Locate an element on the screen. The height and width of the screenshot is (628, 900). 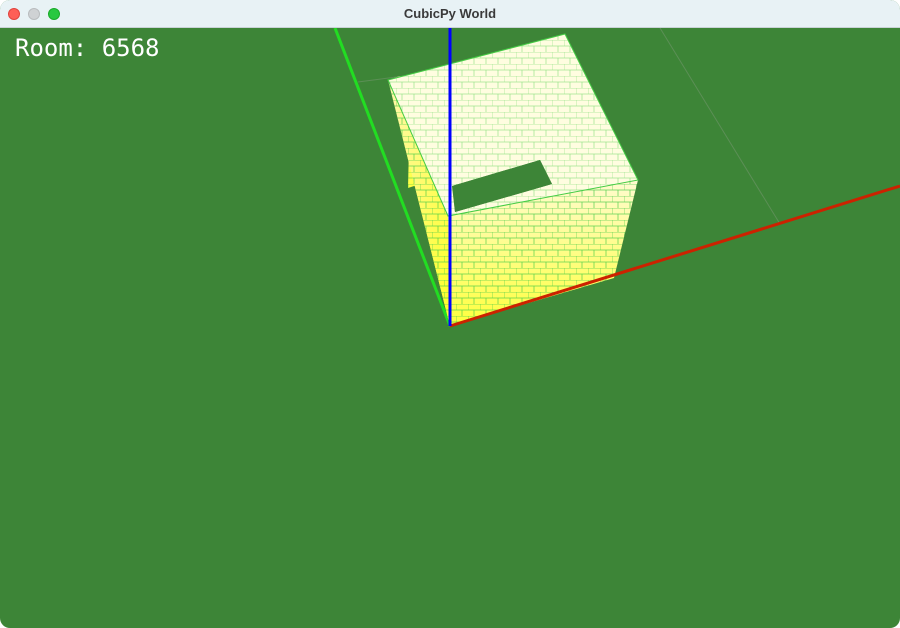
window-title: CubicPy World is located at coordinates (450, 13).